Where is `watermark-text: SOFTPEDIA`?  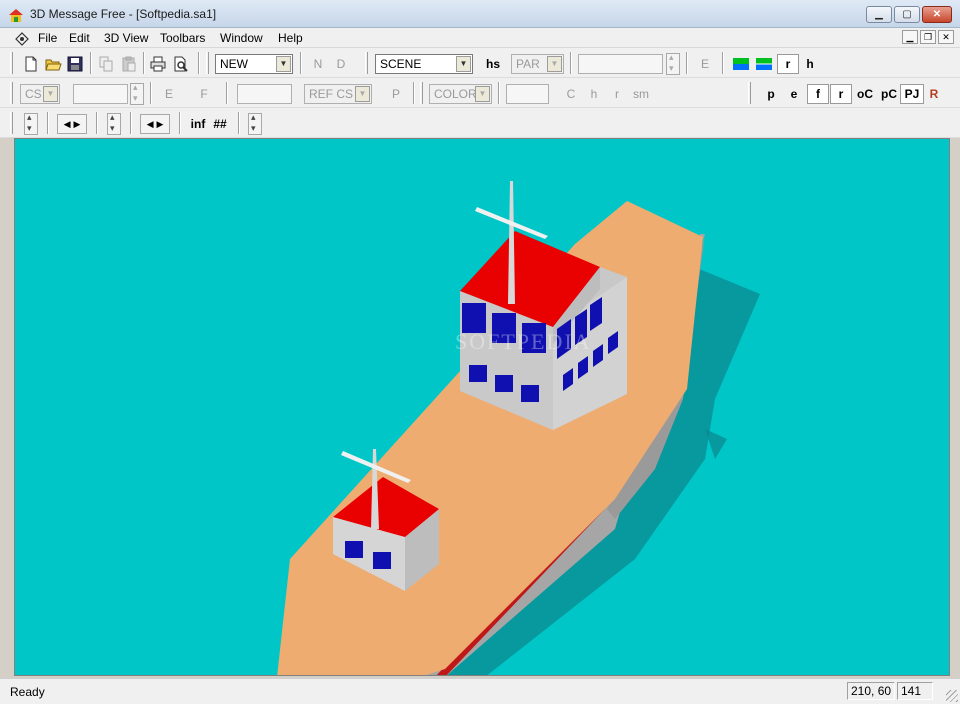
watermark-text: SOFTPEDIA is located at coordinates (523, 341).